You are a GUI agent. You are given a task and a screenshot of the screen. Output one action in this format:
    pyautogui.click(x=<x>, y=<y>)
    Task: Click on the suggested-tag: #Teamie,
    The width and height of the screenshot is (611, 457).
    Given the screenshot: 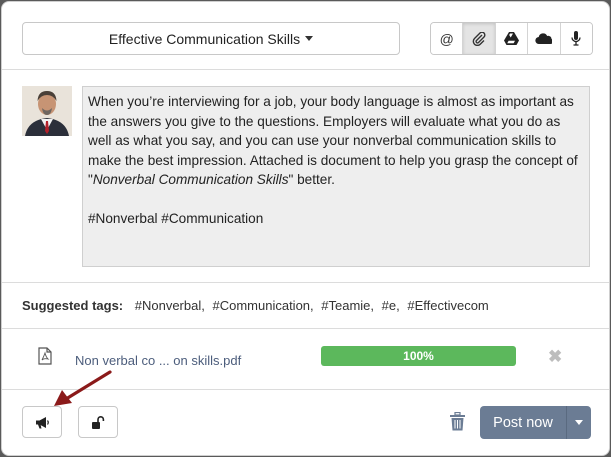 What is the action you would take?
    pyautogui.click(x=347, y=305)
    